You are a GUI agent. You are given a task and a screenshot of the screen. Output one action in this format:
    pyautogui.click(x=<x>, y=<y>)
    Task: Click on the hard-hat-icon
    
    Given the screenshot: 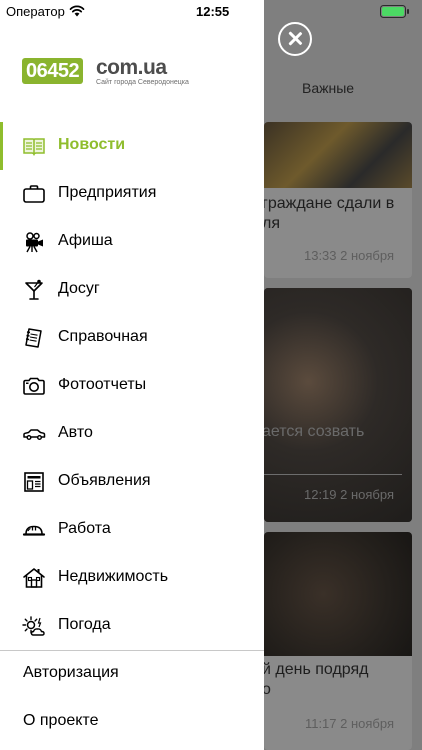 What is the action you would take?
    pyautogui.click(x=34, y=530)
    